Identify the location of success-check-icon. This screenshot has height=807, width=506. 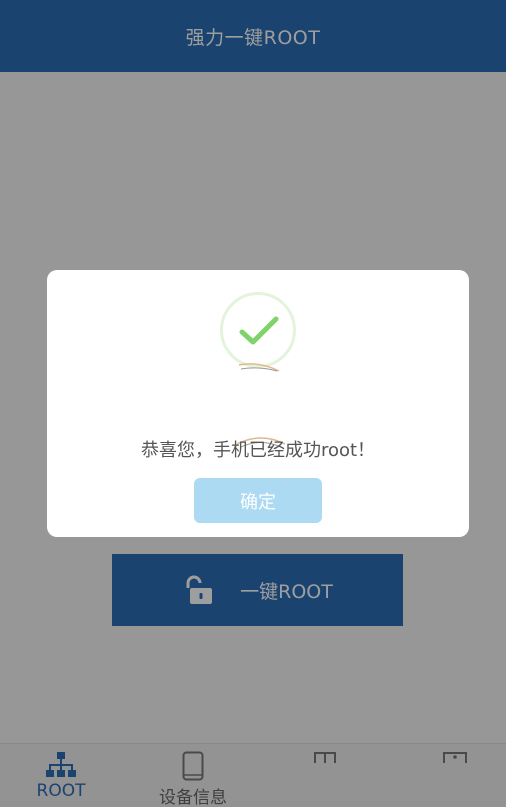
(258, 330).